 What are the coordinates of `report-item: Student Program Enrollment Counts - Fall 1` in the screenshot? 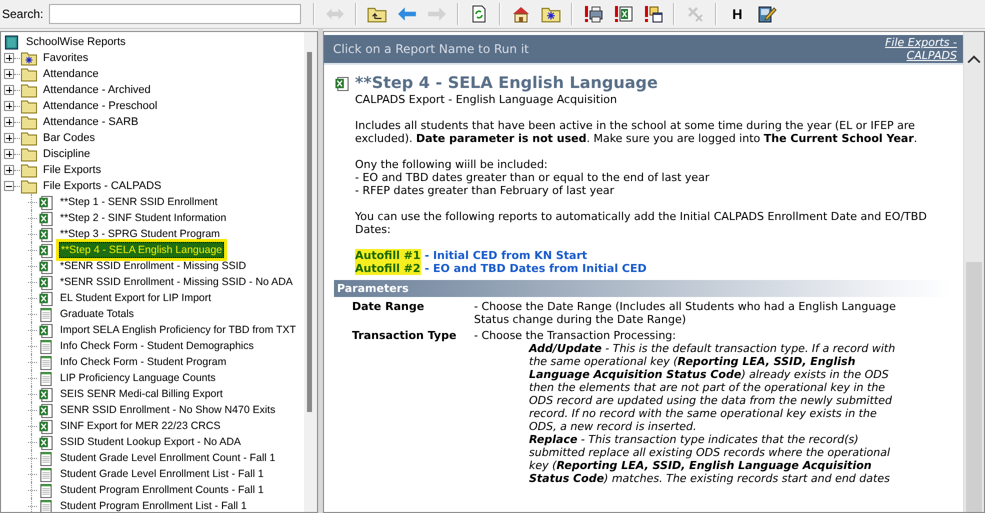 It's located at (162, 490).